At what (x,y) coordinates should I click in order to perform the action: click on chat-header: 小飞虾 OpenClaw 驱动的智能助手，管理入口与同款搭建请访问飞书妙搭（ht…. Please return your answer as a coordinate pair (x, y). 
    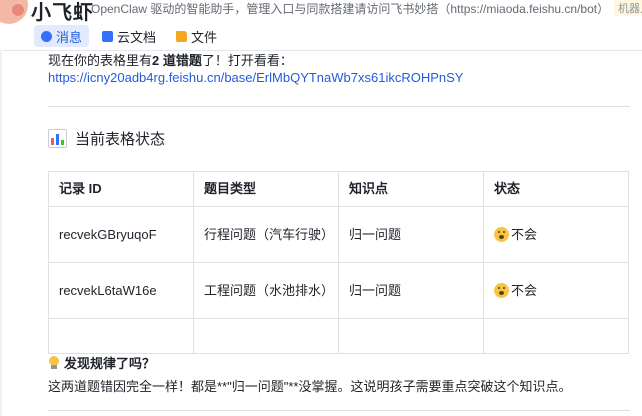
    Looking at the image, I should click on (321, 25).